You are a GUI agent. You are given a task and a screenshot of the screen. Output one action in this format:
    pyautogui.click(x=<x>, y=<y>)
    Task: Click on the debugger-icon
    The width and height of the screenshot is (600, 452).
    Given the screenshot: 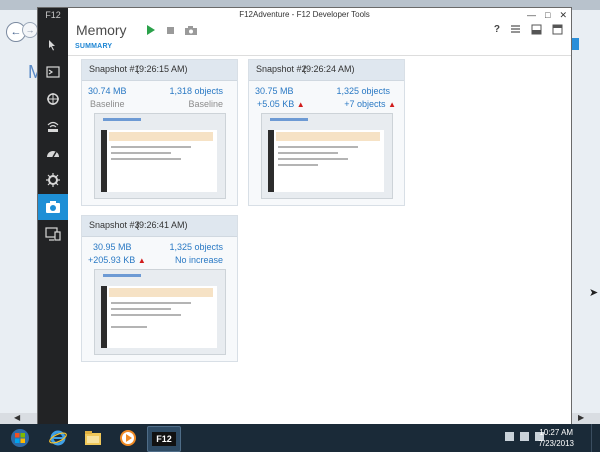 What is the action you would take?
    pyautogui.click(x=53, y=99)
    